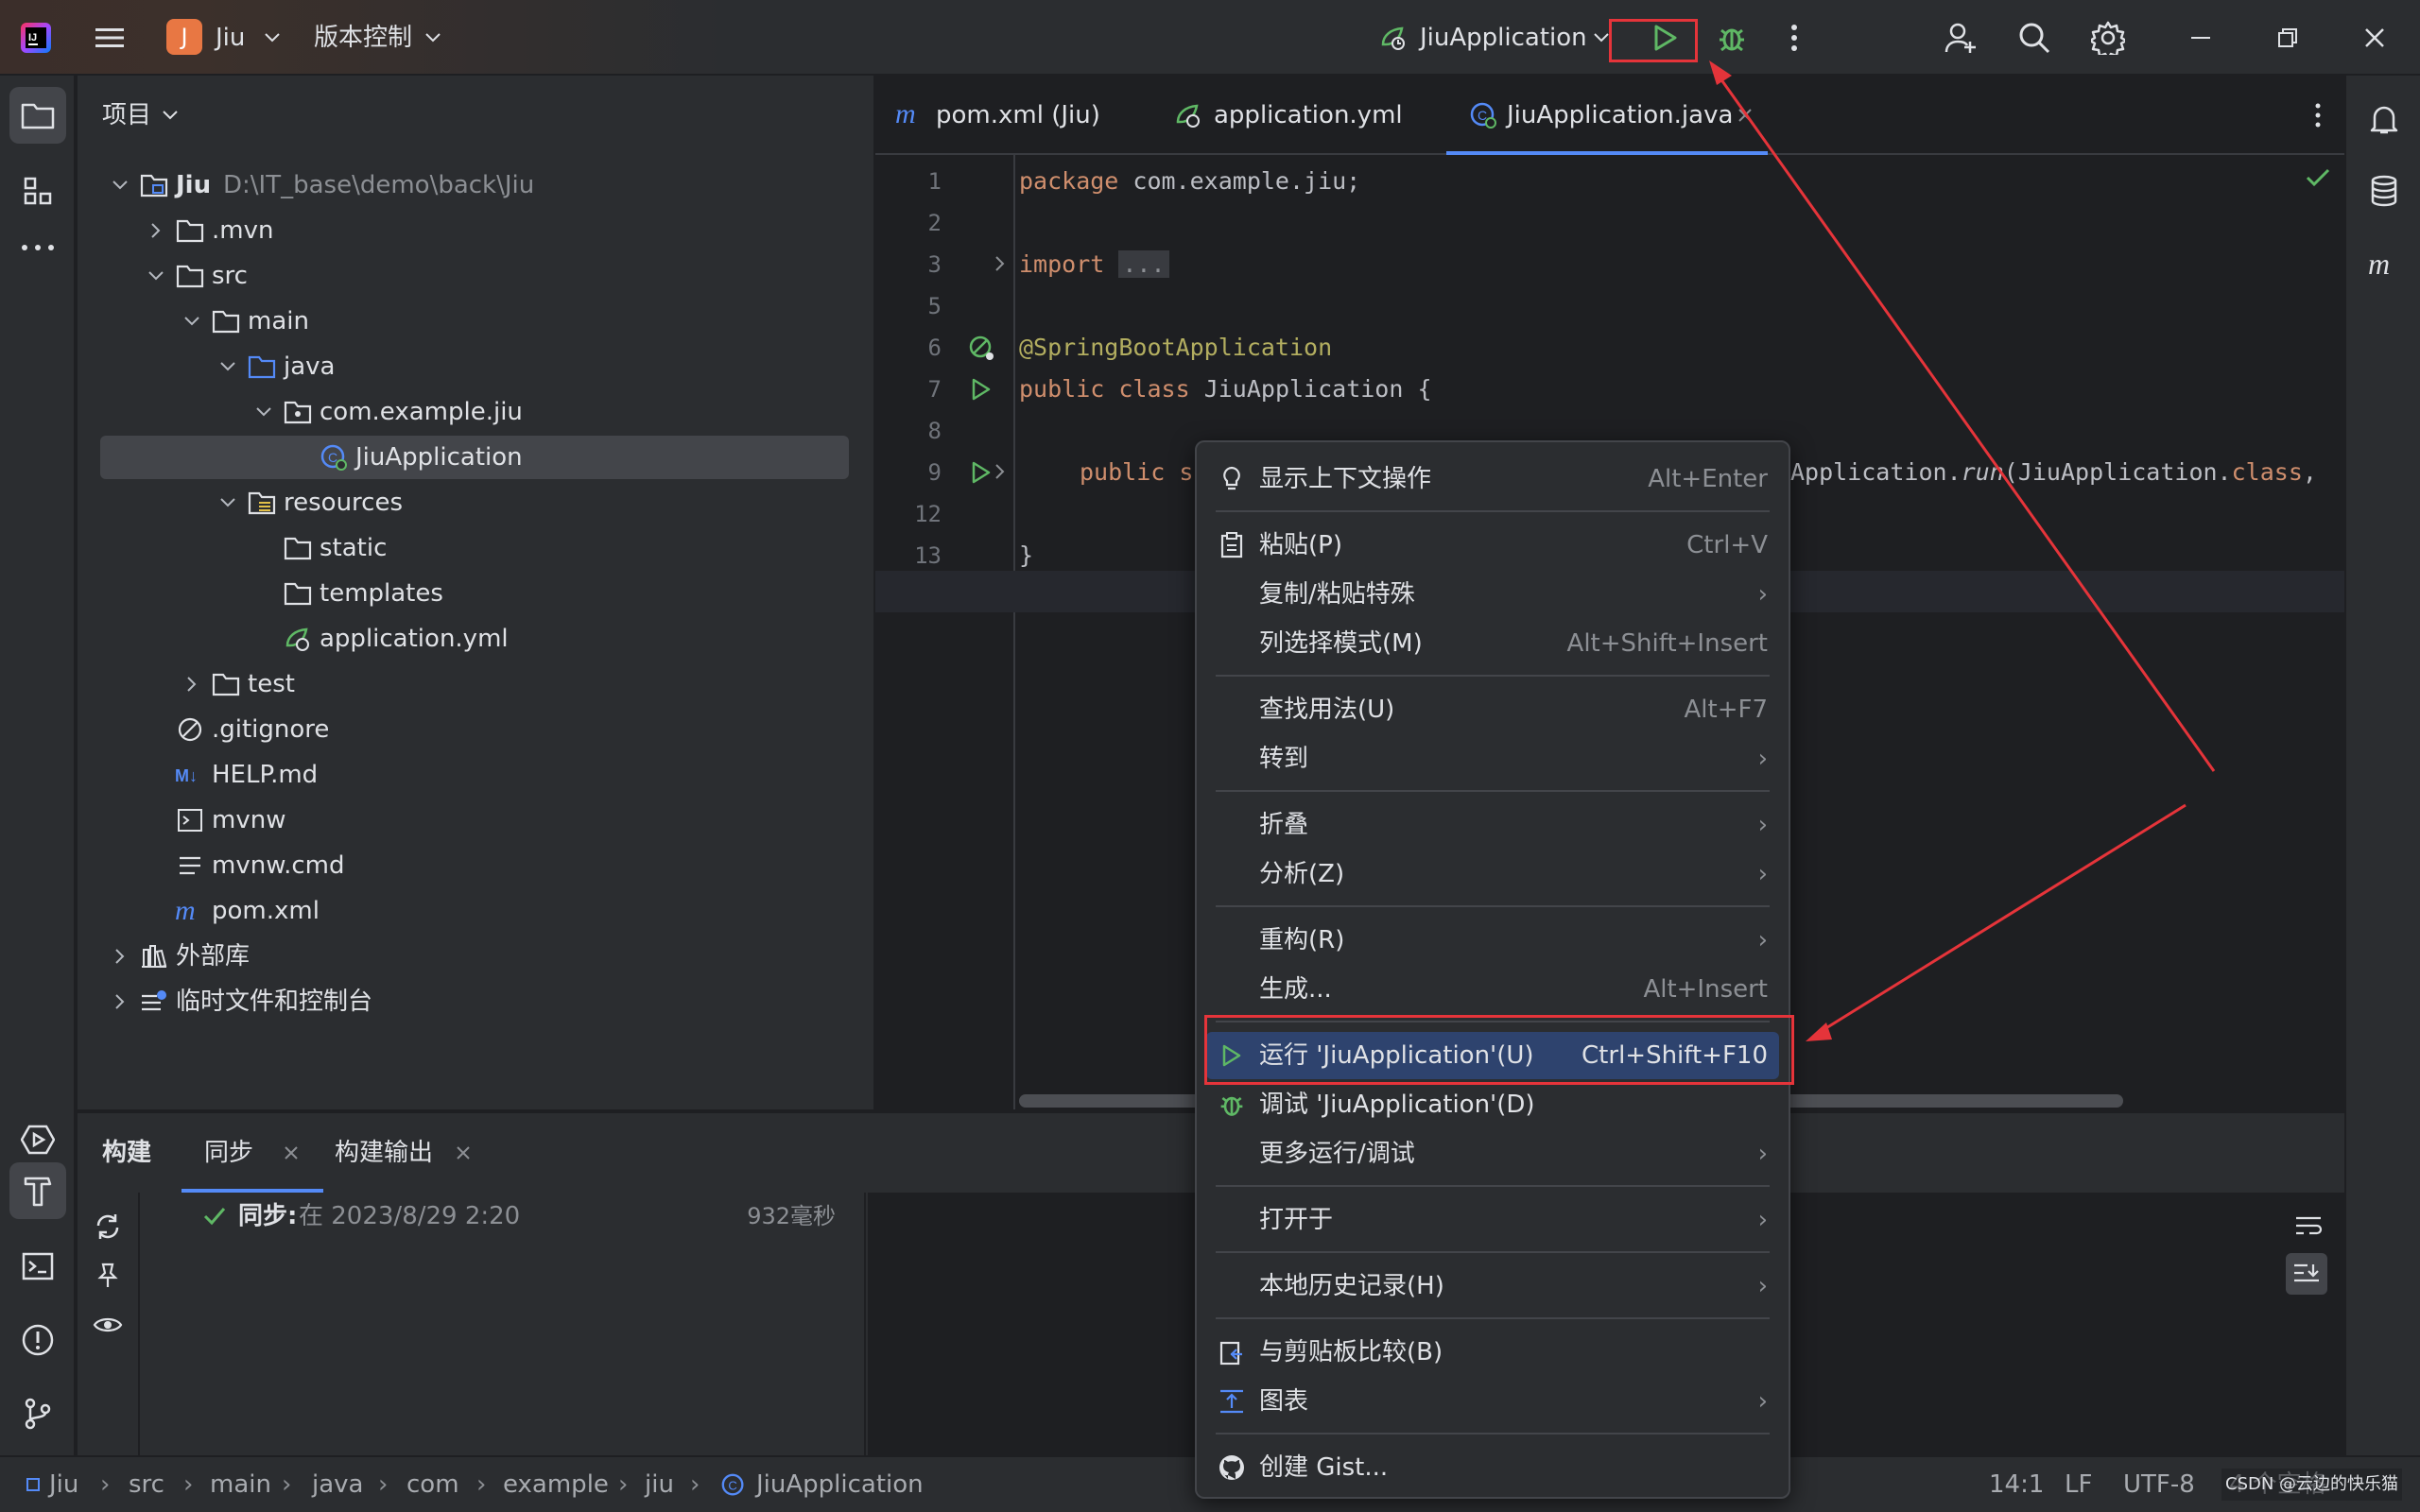 This screenshot has height=1512, width=2420. I want to click on arrow-to-run-menu-item, so click(2001, 919).